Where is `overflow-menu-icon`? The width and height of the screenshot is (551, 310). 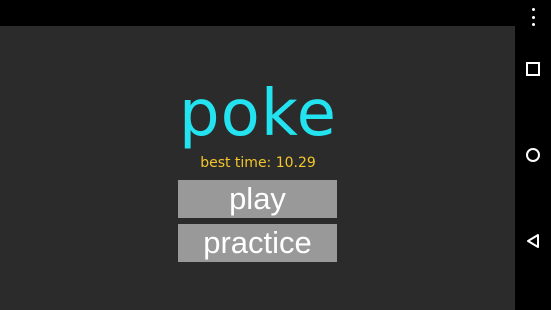 overflow-menu-icon is located at coordinates (533, 17).